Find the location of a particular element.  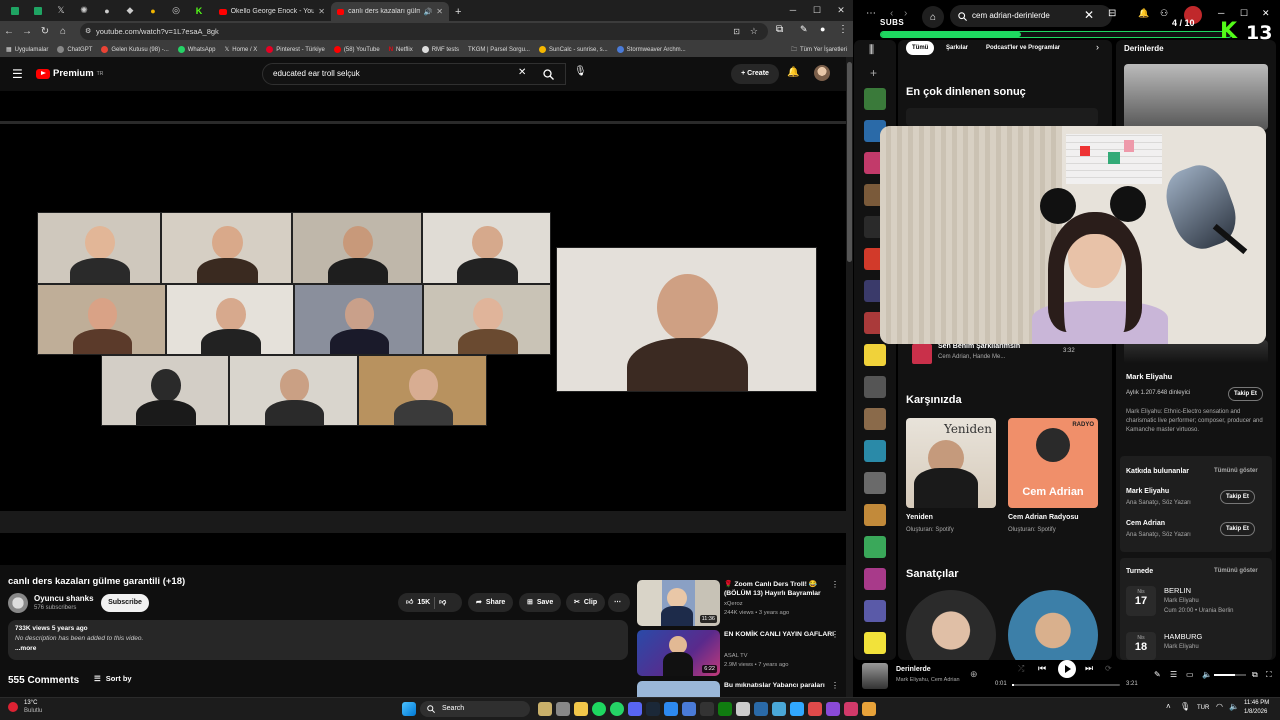

card-title: Cem Adrian Radyosu is located at coordinates (1043, 517).